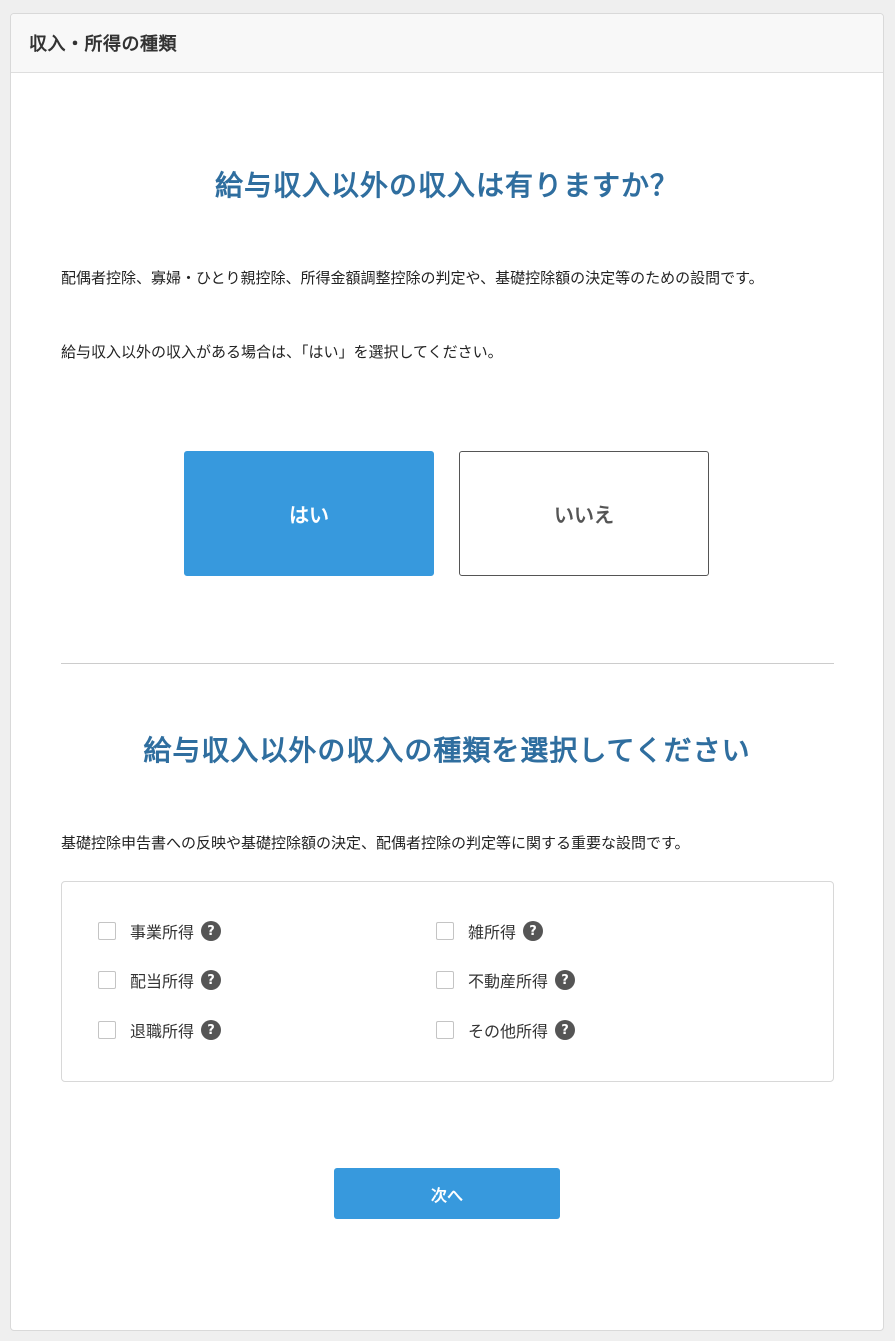 Image resolution: width=895 pixels, height=1341 pixels. I want to click on option-label: 退職所得, so click(162, 1031).